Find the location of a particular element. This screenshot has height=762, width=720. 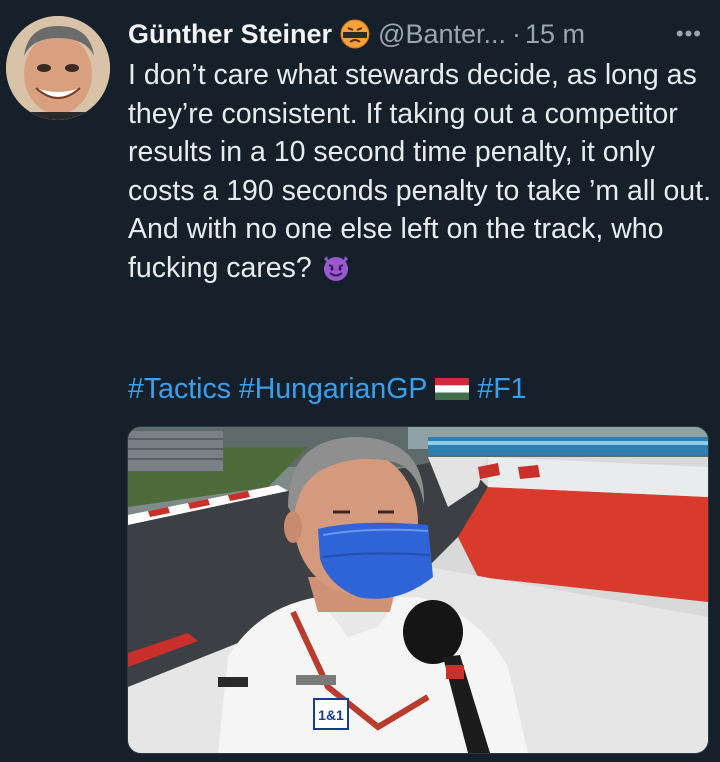

tweet-header: Günther Steiner @Banter... · 15 m ••• is located at coordinates (418, 34).